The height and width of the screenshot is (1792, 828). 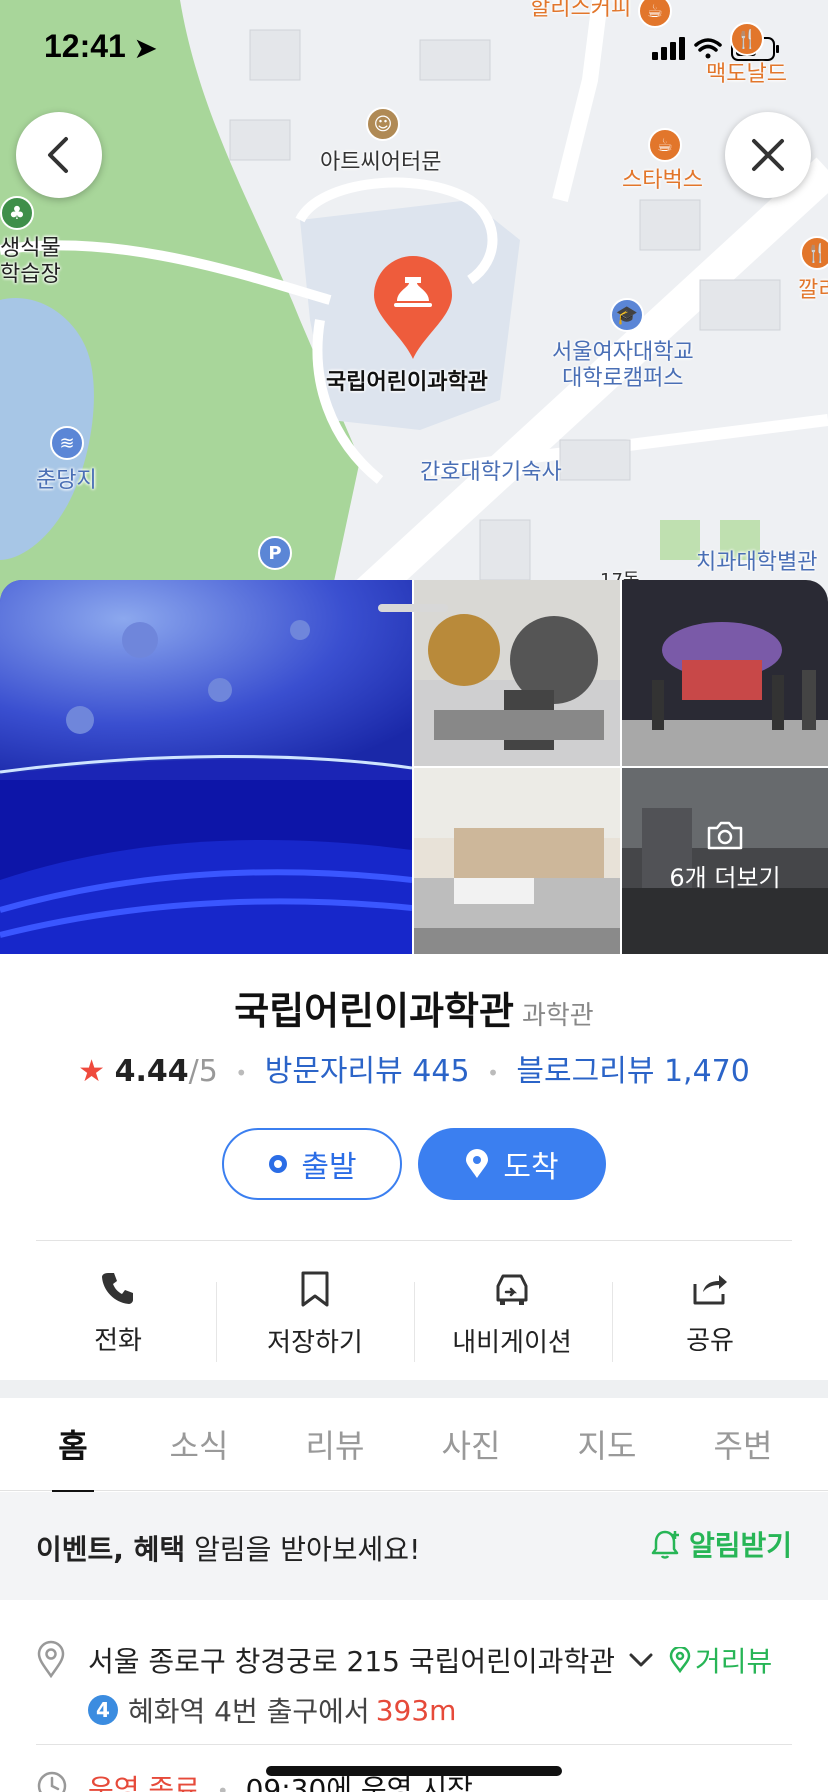 I want to click on school-icon: 🎓, so click(x=627, y=315).